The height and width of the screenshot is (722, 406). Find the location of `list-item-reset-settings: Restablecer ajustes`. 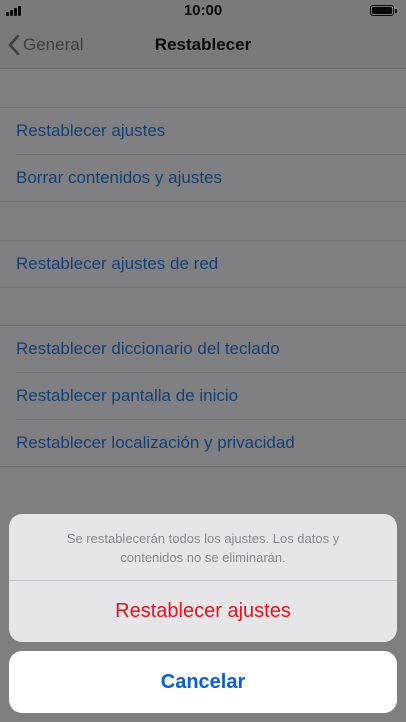

list-item-reset-settings: Restablecer ajustes is located at coordinates (203, 131).